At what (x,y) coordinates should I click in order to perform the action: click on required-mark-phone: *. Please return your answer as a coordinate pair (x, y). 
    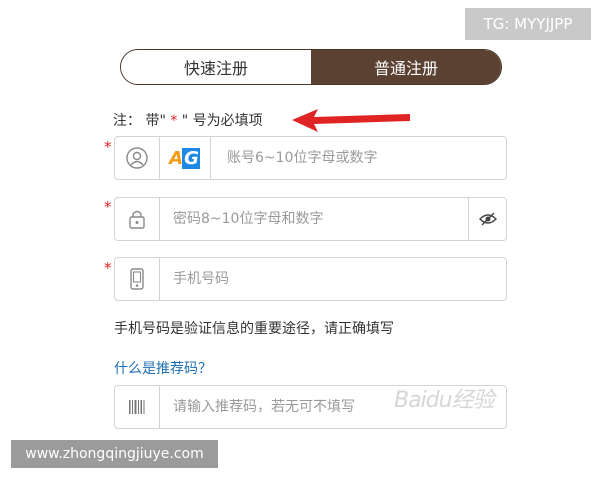
    Looking at the image, I should click on (108, 268).